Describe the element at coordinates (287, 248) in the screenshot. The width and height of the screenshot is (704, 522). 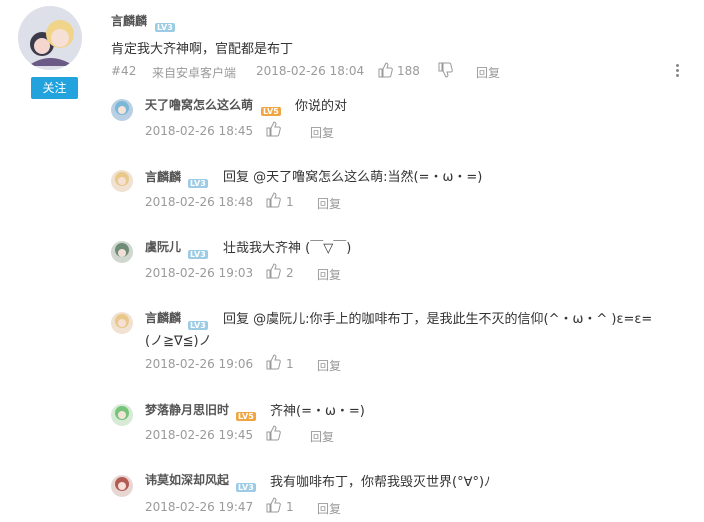
I see `reply-content: 壮哉我大齐神 (￣▽￣)` at that location.